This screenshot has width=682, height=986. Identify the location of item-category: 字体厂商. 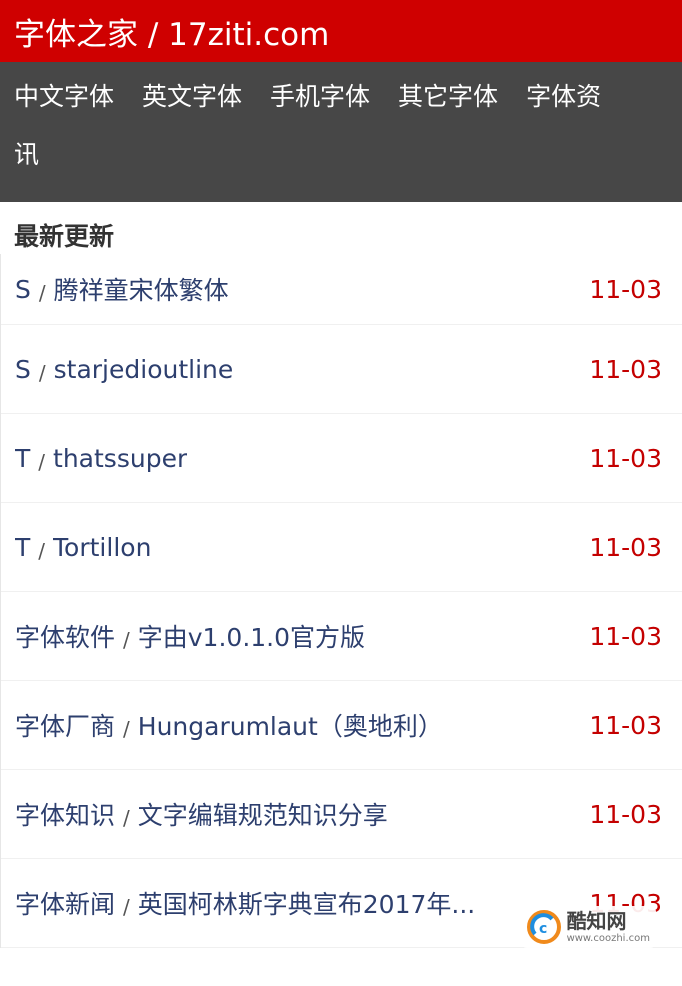
(65, 725).